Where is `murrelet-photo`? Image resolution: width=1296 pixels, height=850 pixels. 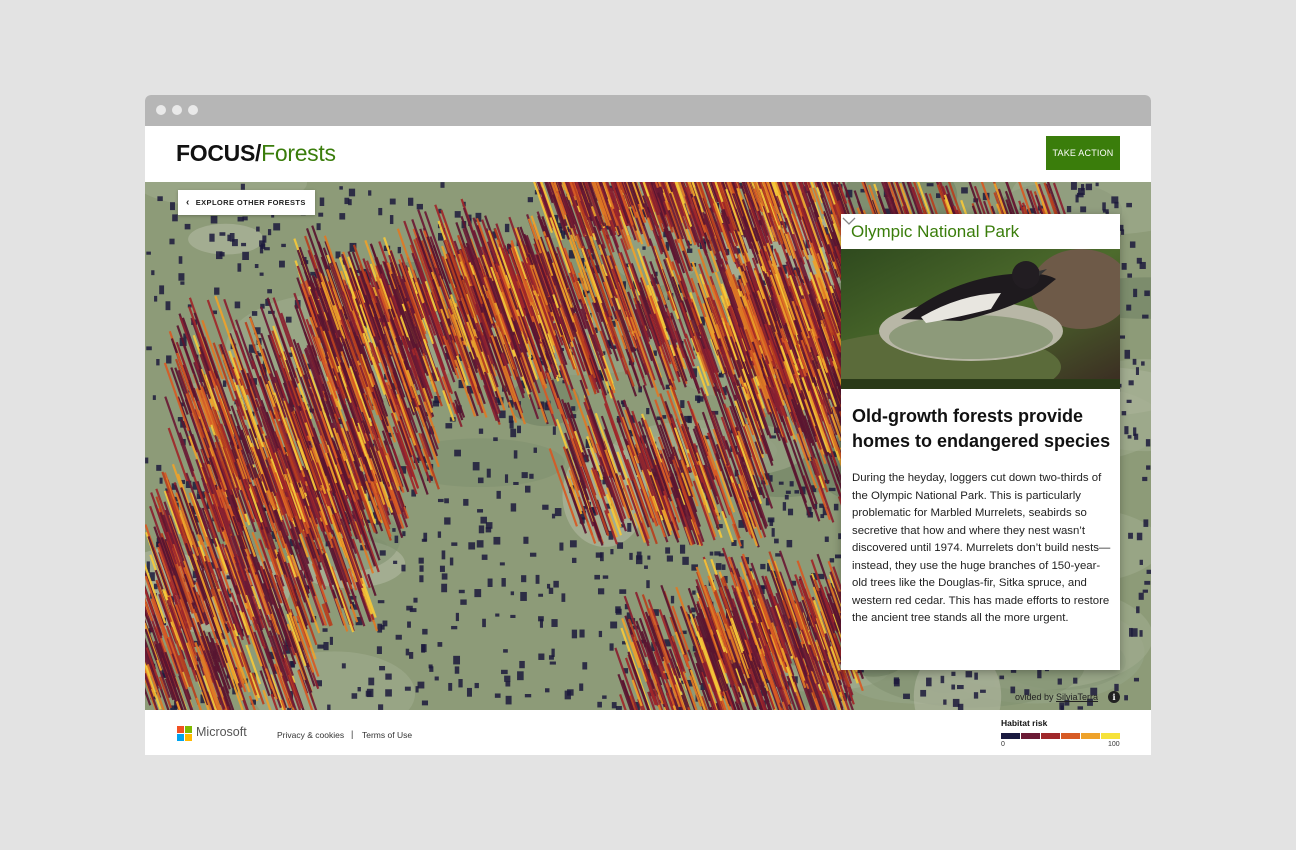
murrelet-photo is located at coordinates (980, 319).